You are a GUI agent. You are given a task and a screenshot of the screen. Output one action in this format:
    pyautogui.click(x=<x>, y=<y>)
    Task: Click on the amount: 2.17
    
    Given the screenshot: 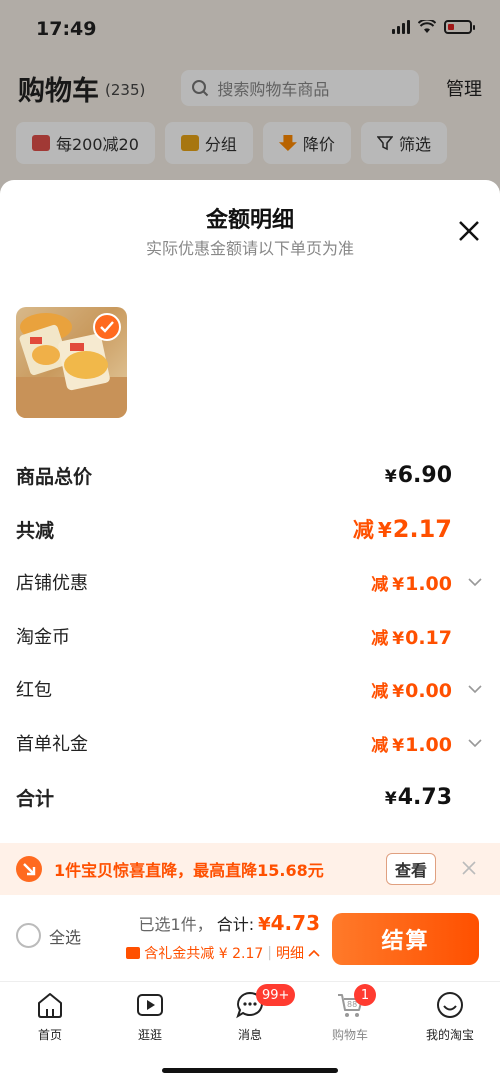 What is the action you would take?
    pyautogui.click(x=422, y=529)
    